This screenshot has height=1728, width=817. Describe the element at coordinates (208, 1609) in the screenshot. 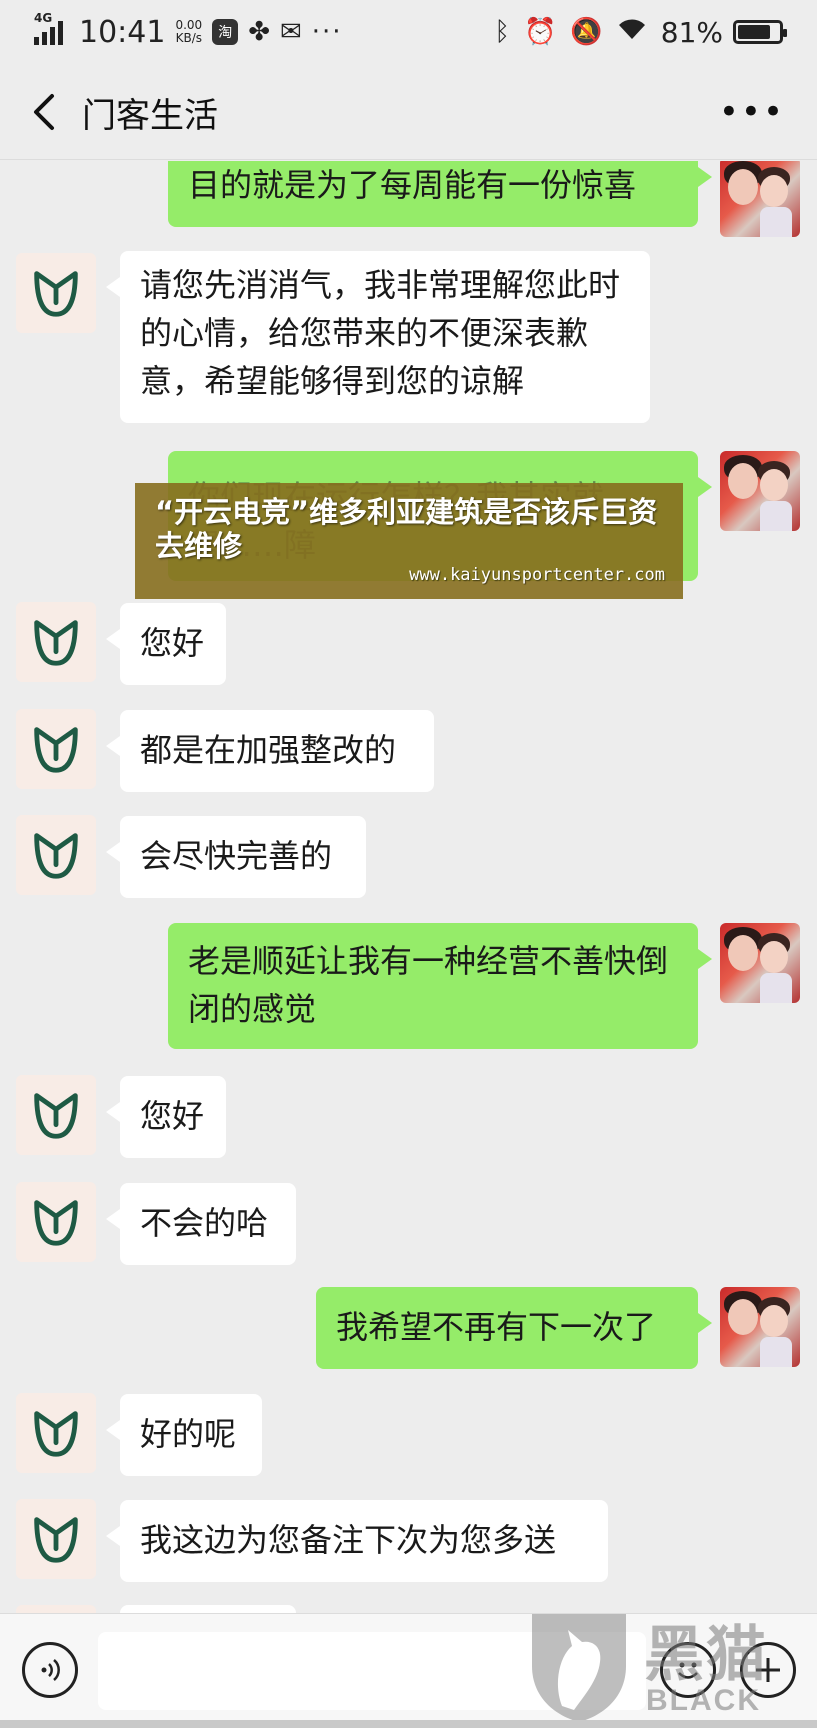

I see `message-bubble-partial` at that location.